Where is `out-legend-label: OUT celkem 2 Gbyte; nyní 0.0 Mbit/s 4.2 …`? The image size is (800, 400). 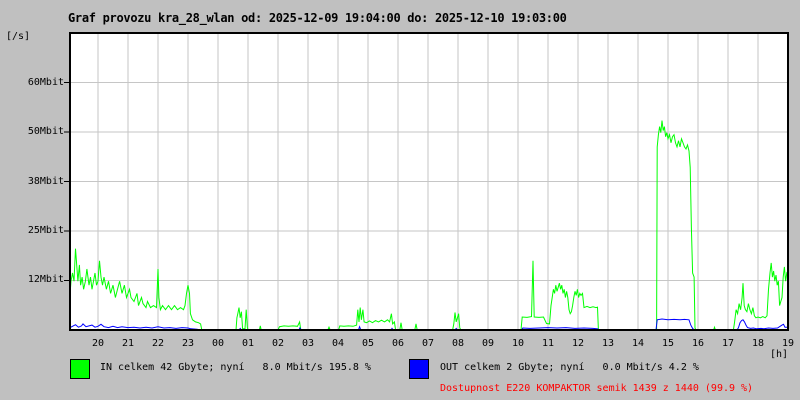
out-legend-label: OUT celkem 2 Gbyte; nyní 0.0 Mbit/s 4.2 … is located at coordinates (569, 367).